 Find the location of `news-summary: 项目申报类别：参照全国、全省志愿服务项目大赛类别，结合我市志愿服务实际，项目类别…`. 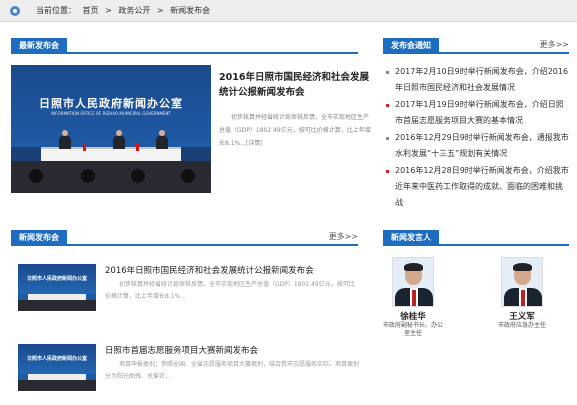

news-summary: 项目申报类别：参照全国、全省志愿服务项目大赛类别，结合我市志愿服务实际，项目类别… is located at coordinates (232, 370).